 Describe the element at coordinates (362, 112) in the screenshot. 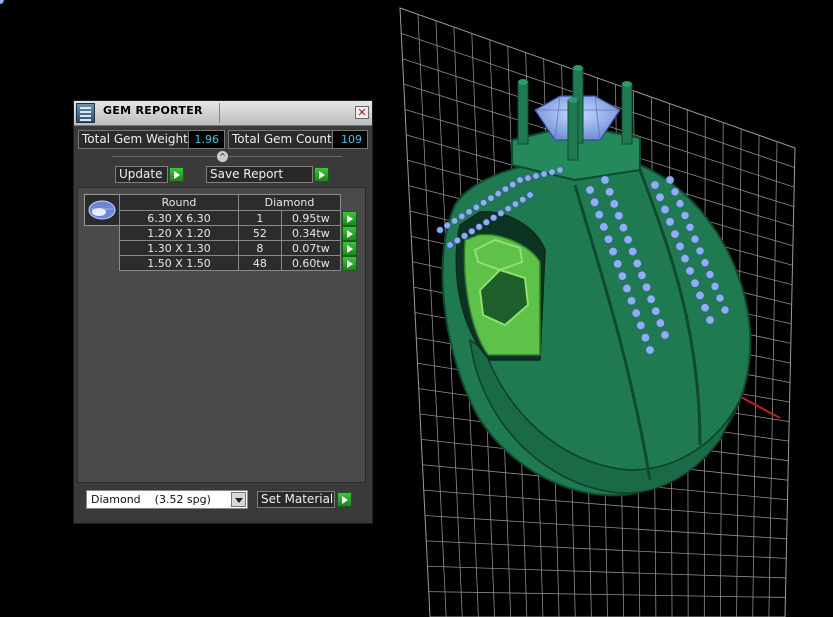

I see `close-icon: ✕` at that location.